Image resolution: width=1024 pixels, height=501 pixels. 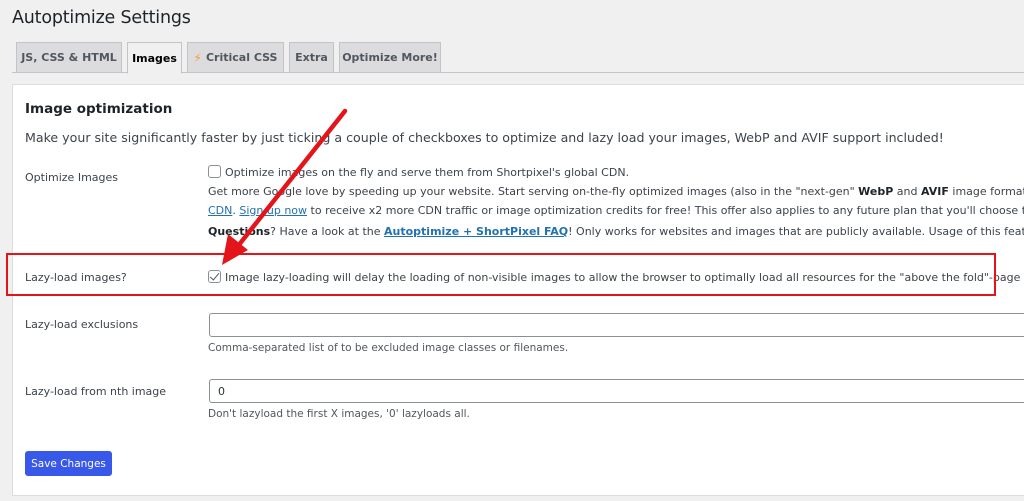 What do you see at coordinates (72, 177) in the screenshot?
I see `optimize-images-label: Optimize Images` at bounding box center [72, 177].